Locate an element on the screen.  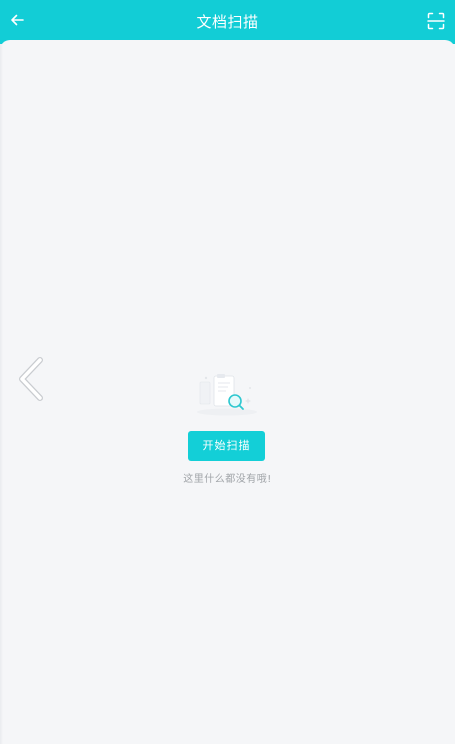
document-search-icon is located at coordinates (227, 395).